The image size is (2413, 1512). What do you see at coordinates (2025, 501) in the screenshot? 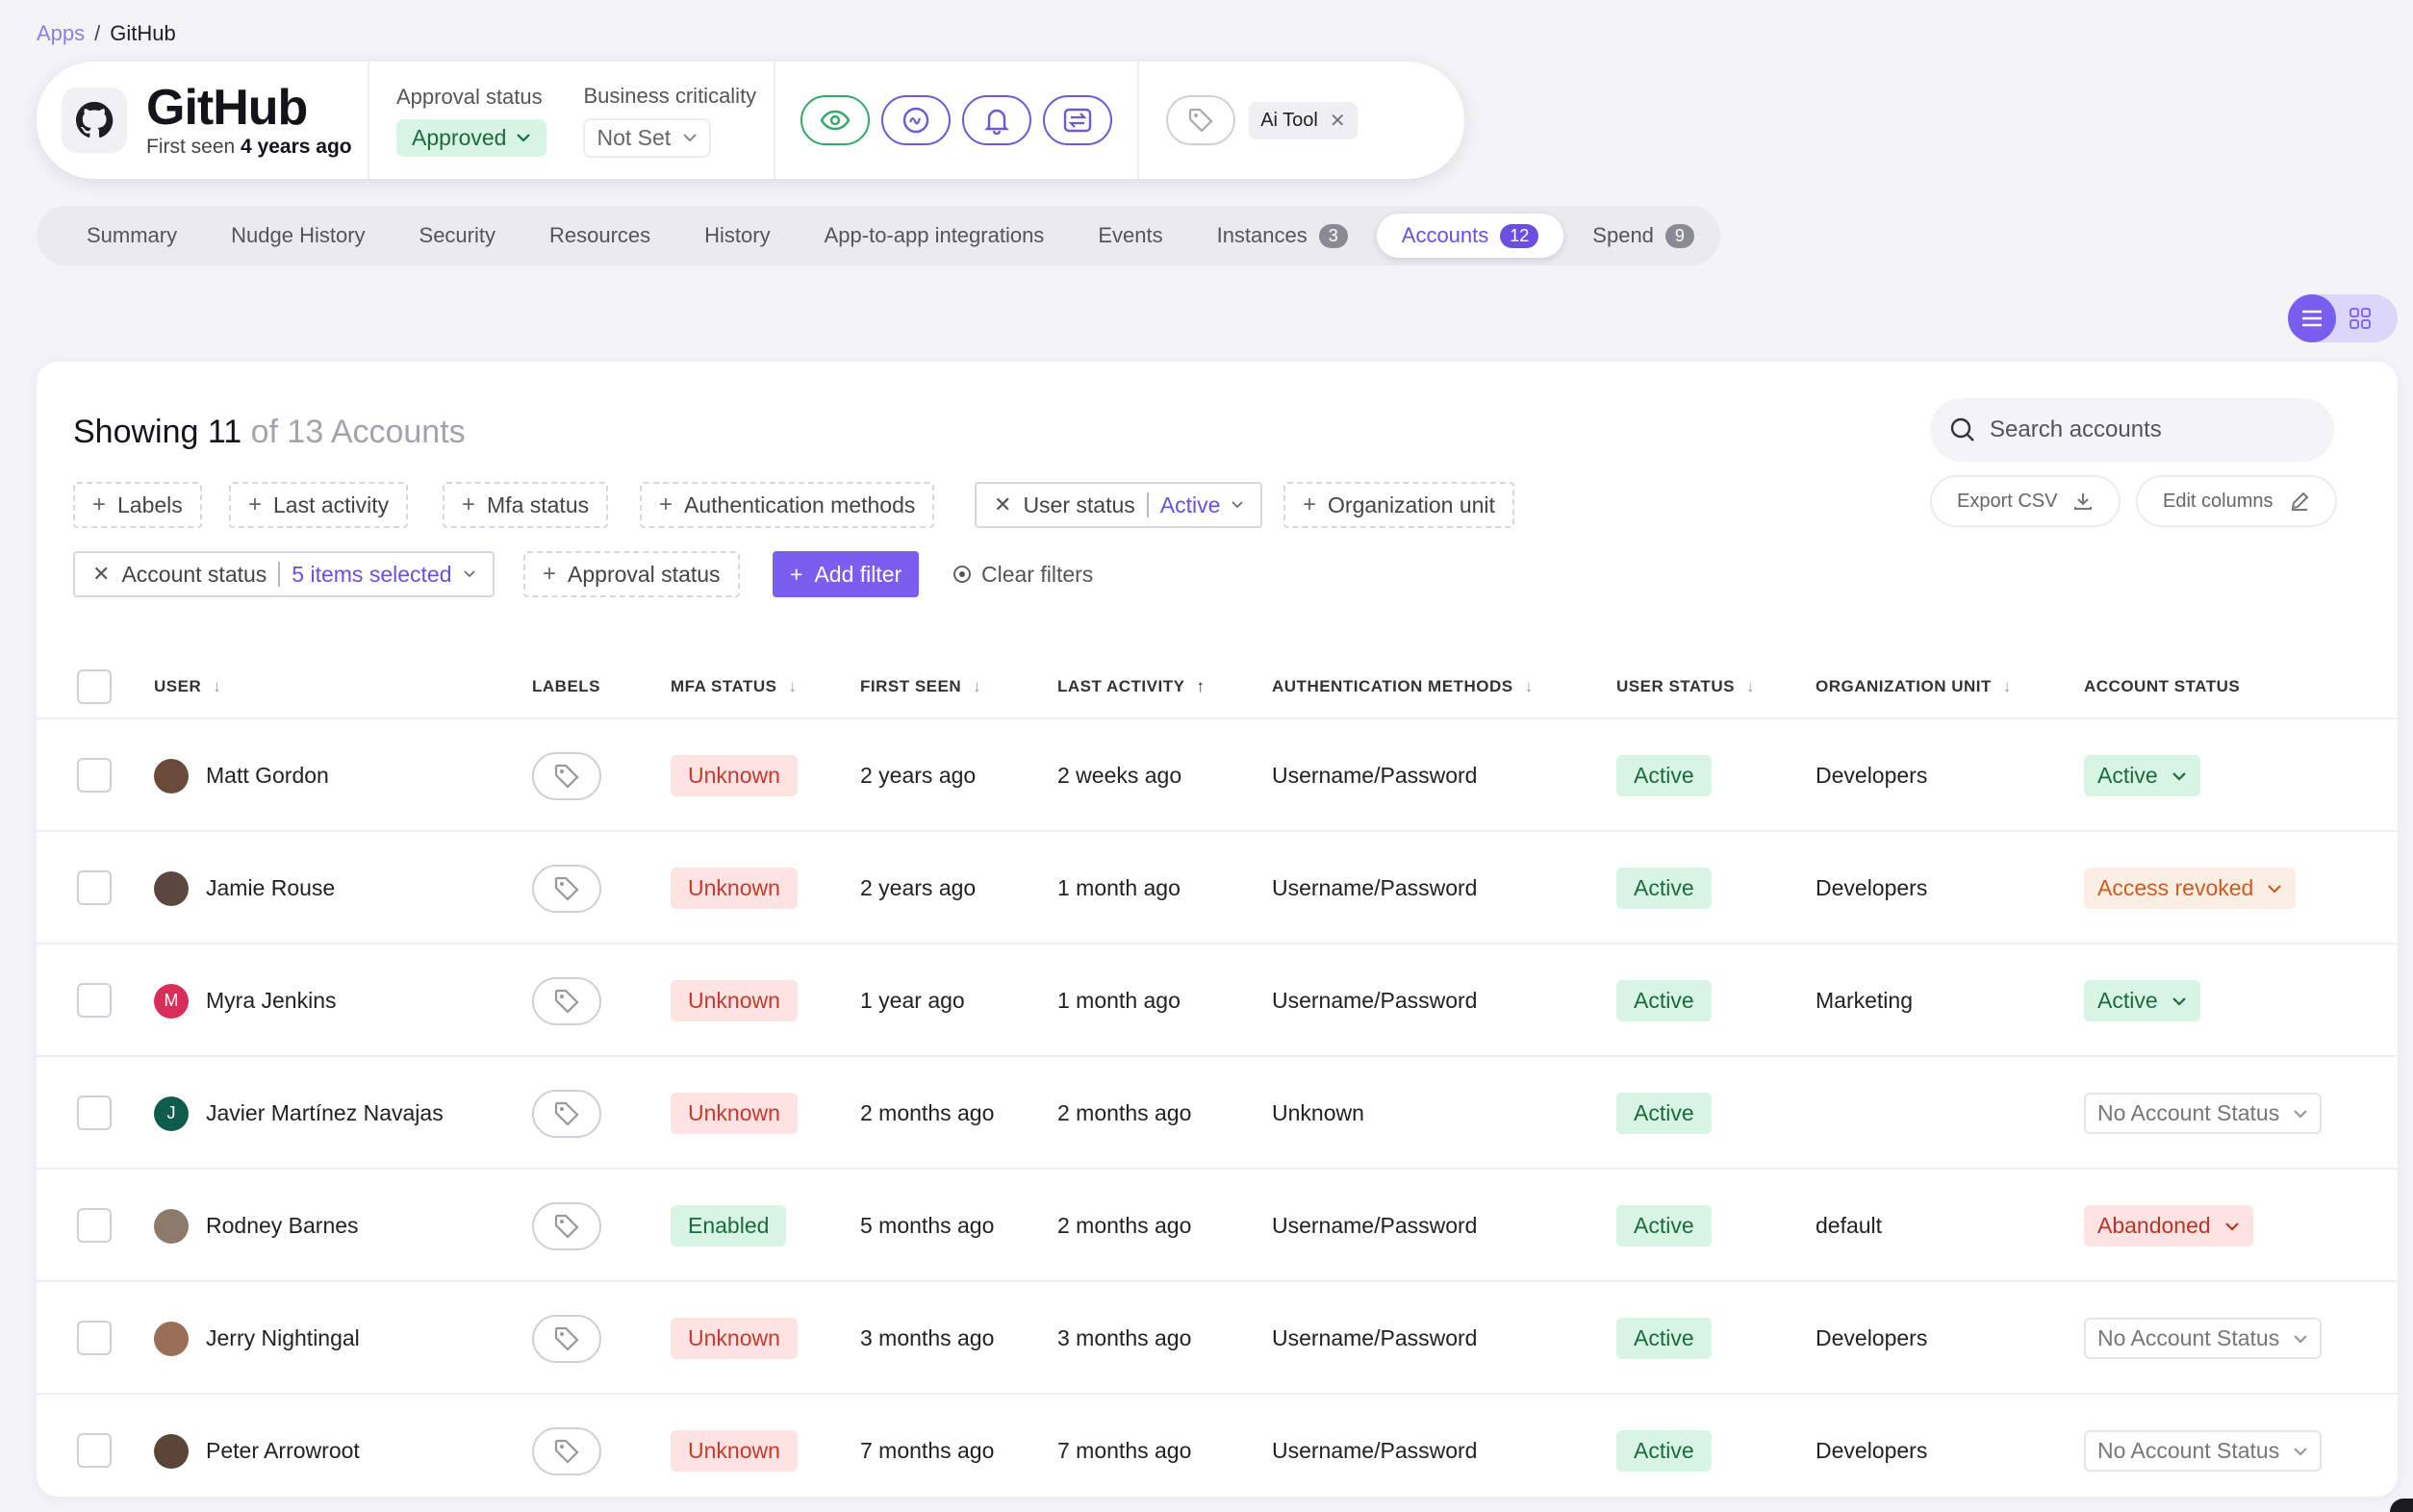
I see `export-csv-button: Export CSV` at bounding box center [2025, 501].